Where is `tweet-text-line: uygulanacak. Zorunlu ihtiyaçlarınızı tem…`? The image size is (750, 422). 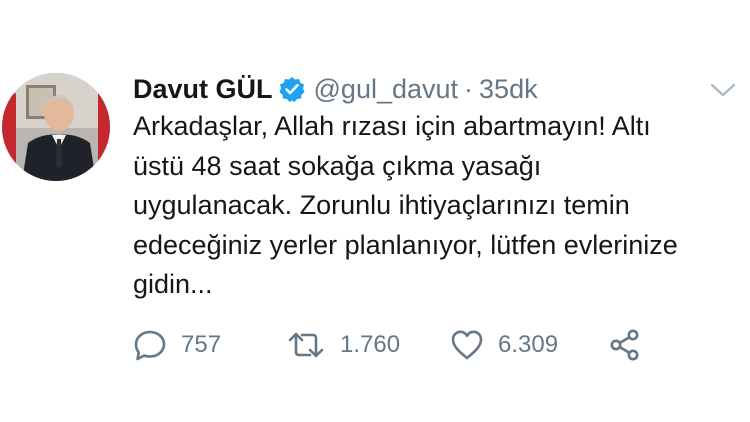
tweet-text-line: uygulanacak. Zorunlu ihtiyaçlarınızı tem… is located at coordinates (381, 205).